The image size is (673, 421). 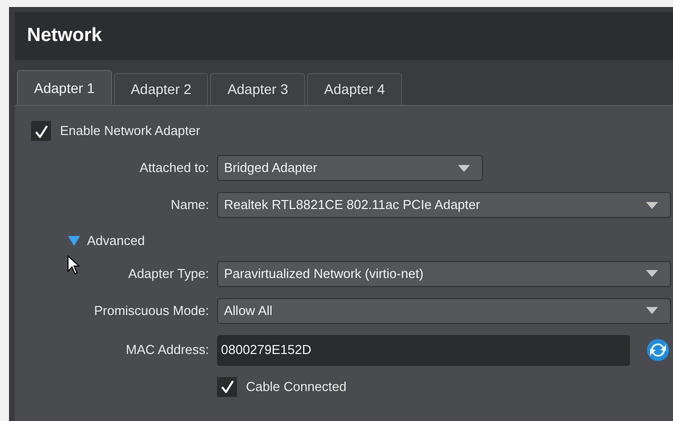 What do you see at coordinates (296, 386) in the screenshot?
I see `checkbox-label: Cable Connected` at bounding box center [296, 386].